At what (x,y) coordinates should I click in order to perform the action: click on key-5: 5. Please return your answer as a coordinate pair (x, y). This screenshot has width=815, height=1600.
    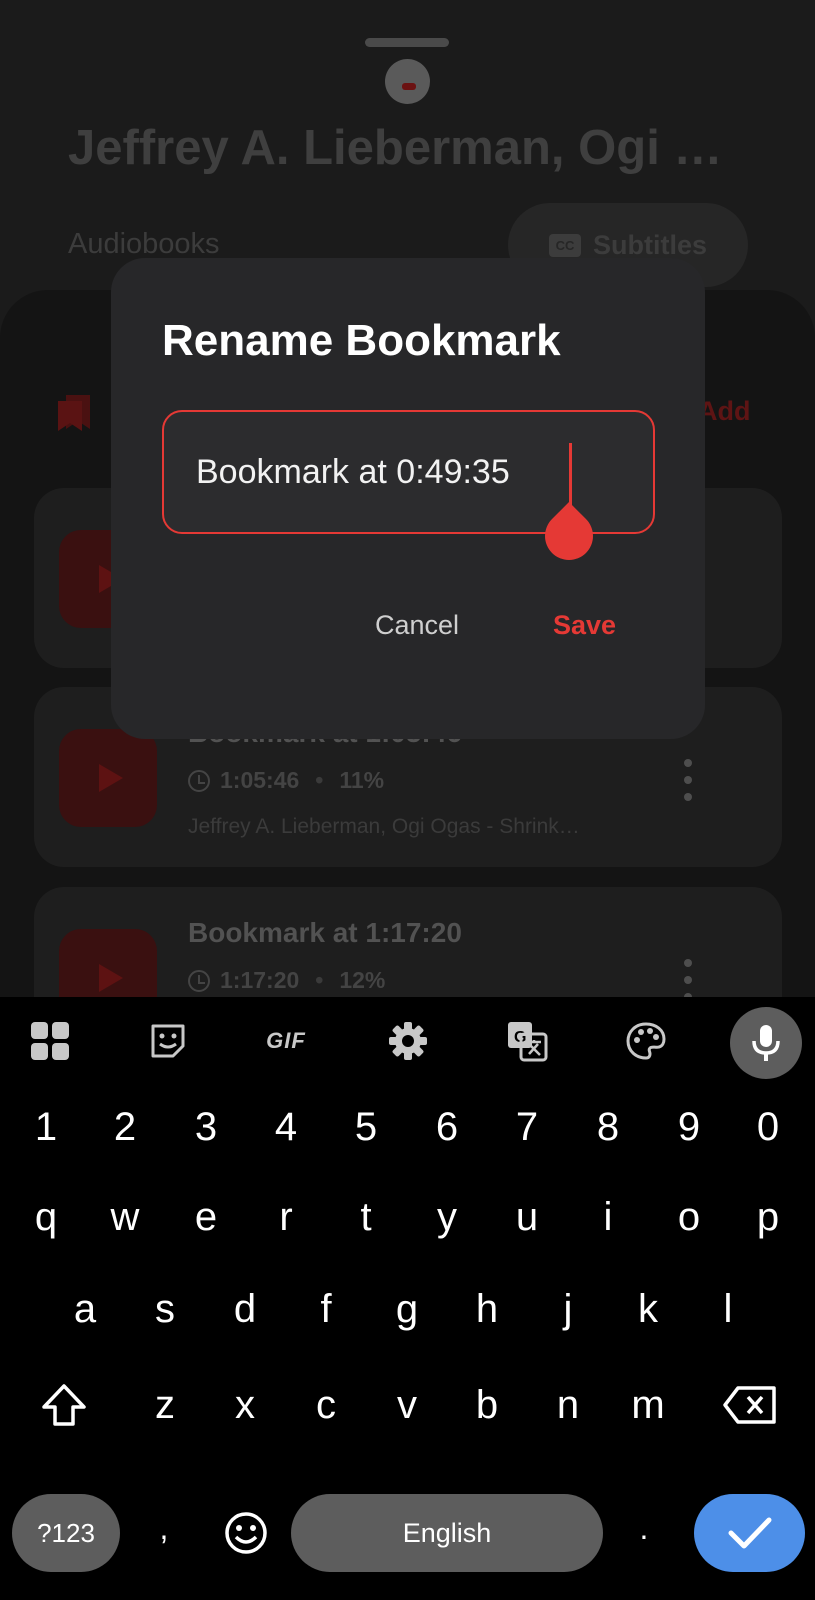
    Looking at the image, I should click on (366, 1127).